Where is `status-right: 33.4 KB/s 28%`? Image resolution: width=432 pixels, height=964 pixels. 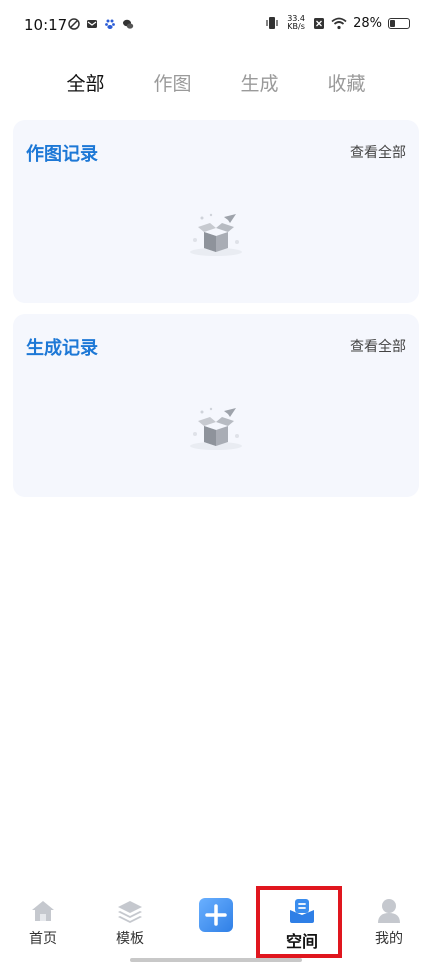
status-right: 33.4 KB/s 28% is located at coordinates (337, 23).